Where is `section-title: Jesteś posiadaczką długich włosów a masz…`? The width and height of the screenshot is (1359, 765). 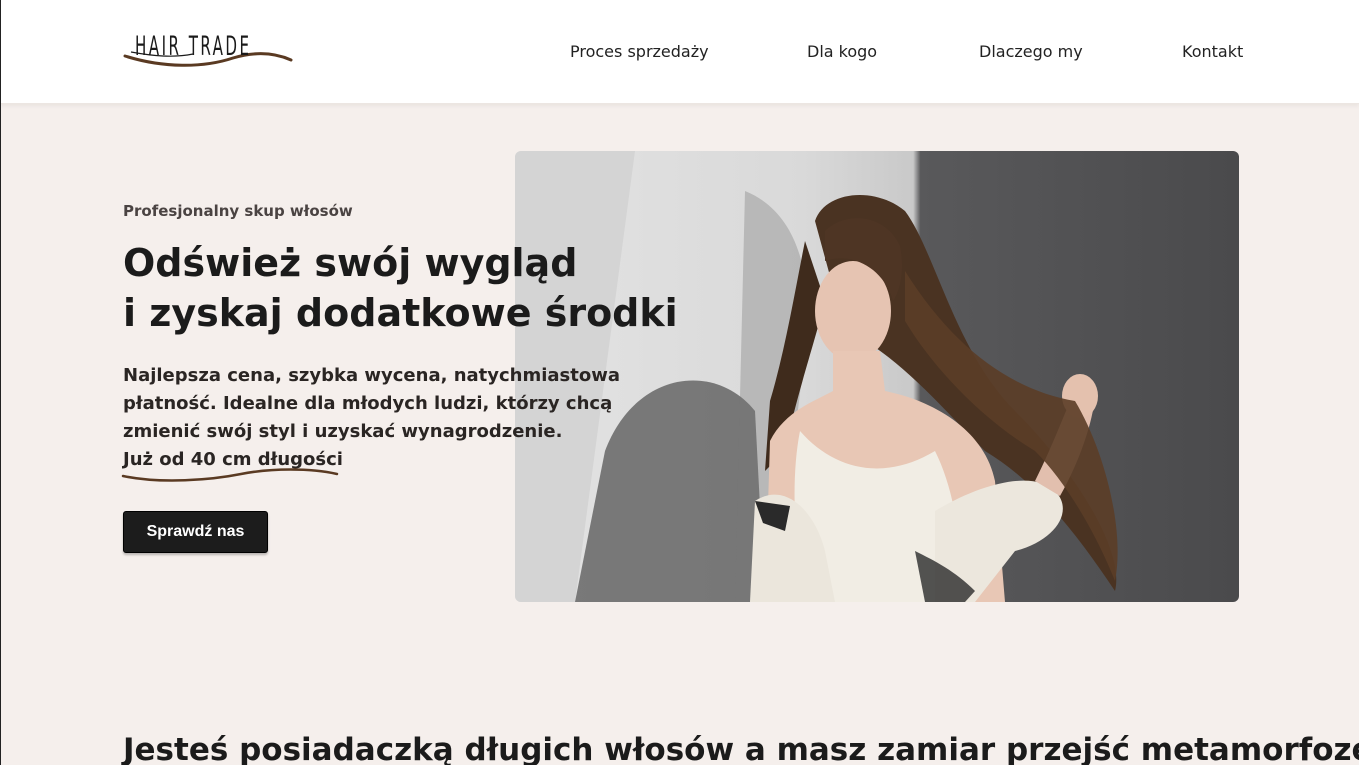
section-title: Jesteś posiadaczką długich włosów a masz… is located at coordinates (741, 748).